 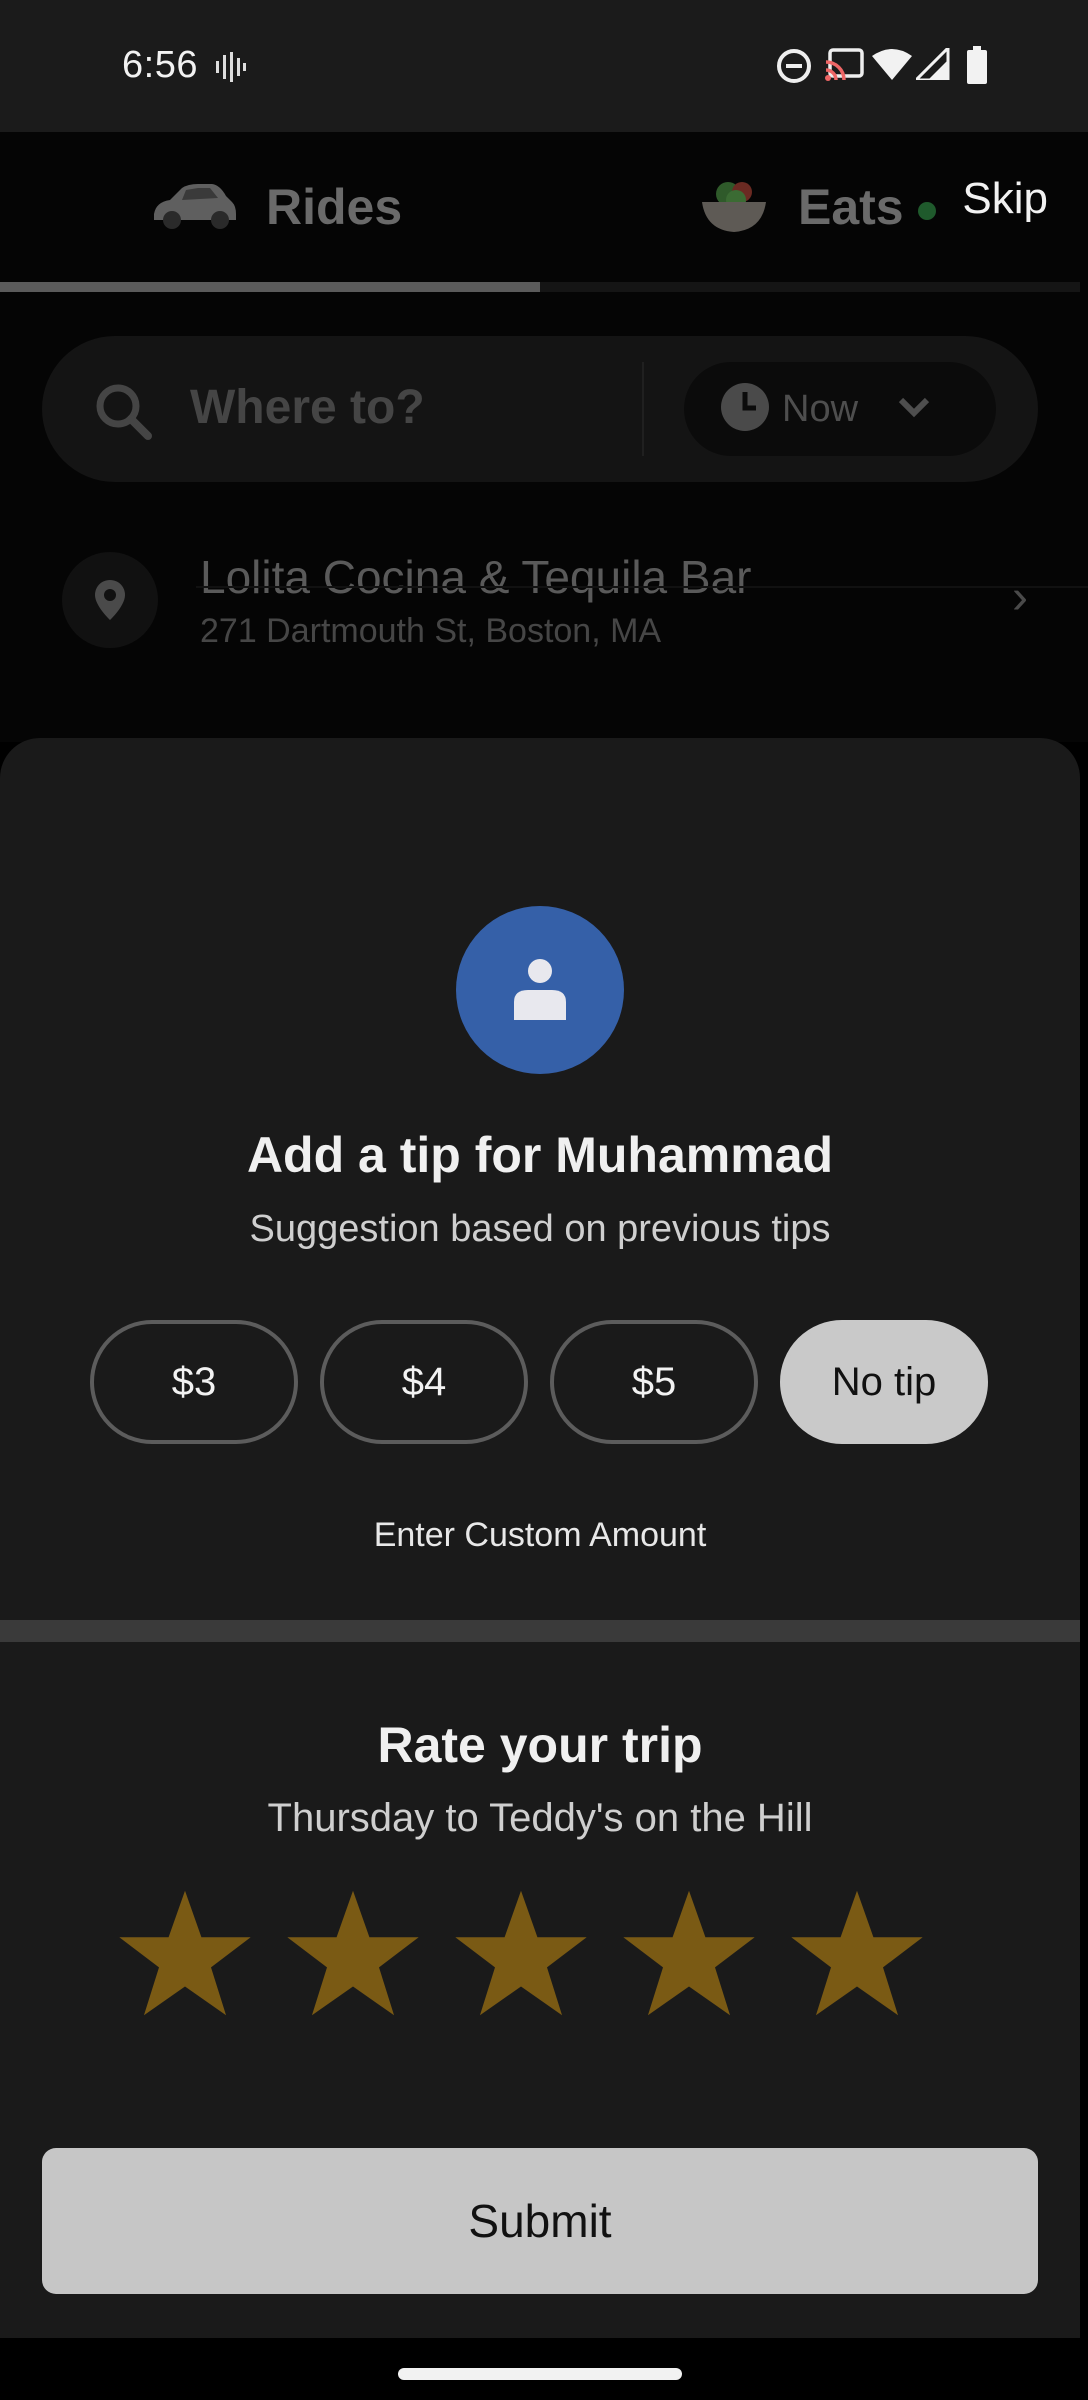 What do you see at coordinates (424, 1382) in the screenshot?
I see `tip-option-4: $4` at bounding box center [424, 1382].